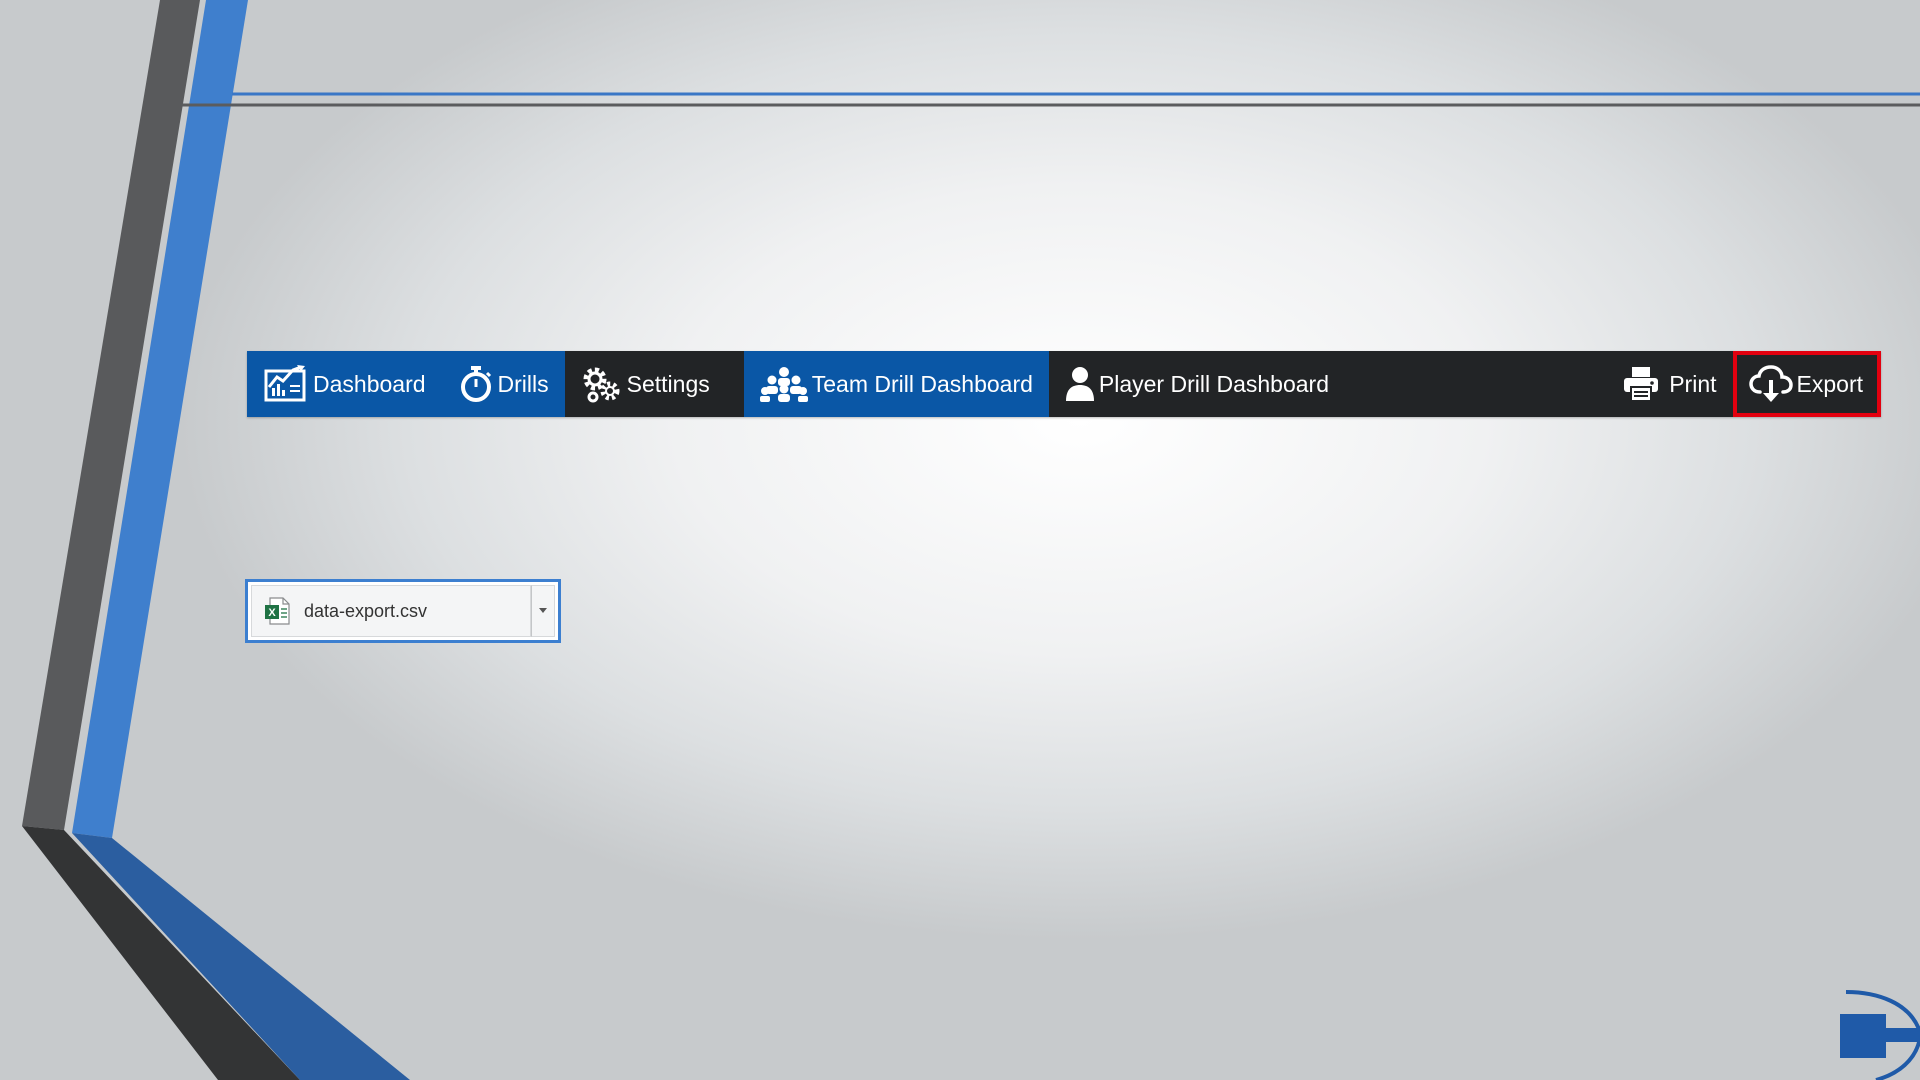 The width and height of the screenshot is (1920, 1080). What do you see at coordinates (161, 953) in the screenshot?
I see `decor-gray-diagonal` at bounding box center [161, 953].